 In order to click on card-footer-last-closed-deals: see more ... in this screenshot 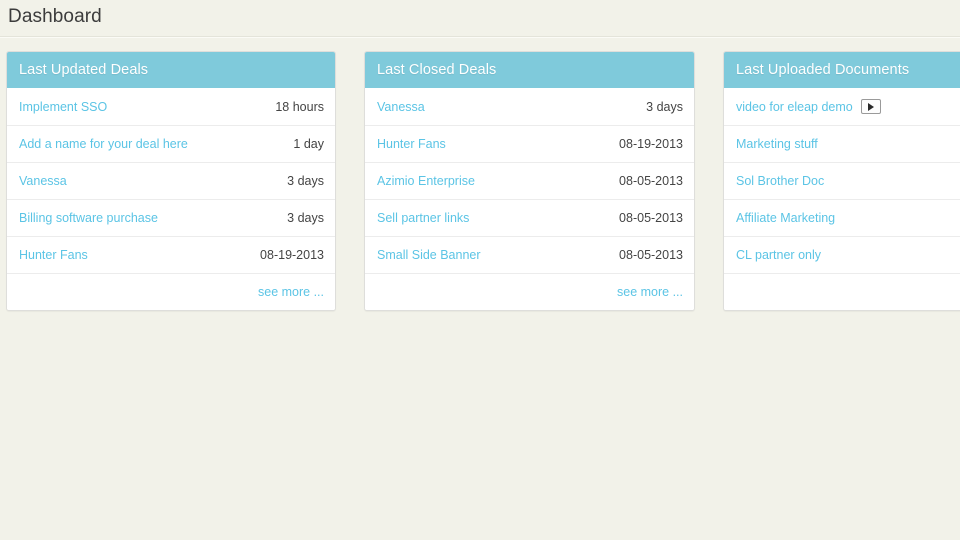, I will do `click(529, 291)`.